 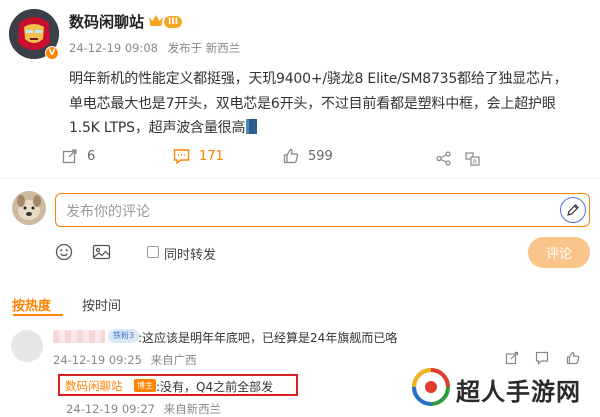 I want to click on level-badge: III, so click(x=173, y=22).